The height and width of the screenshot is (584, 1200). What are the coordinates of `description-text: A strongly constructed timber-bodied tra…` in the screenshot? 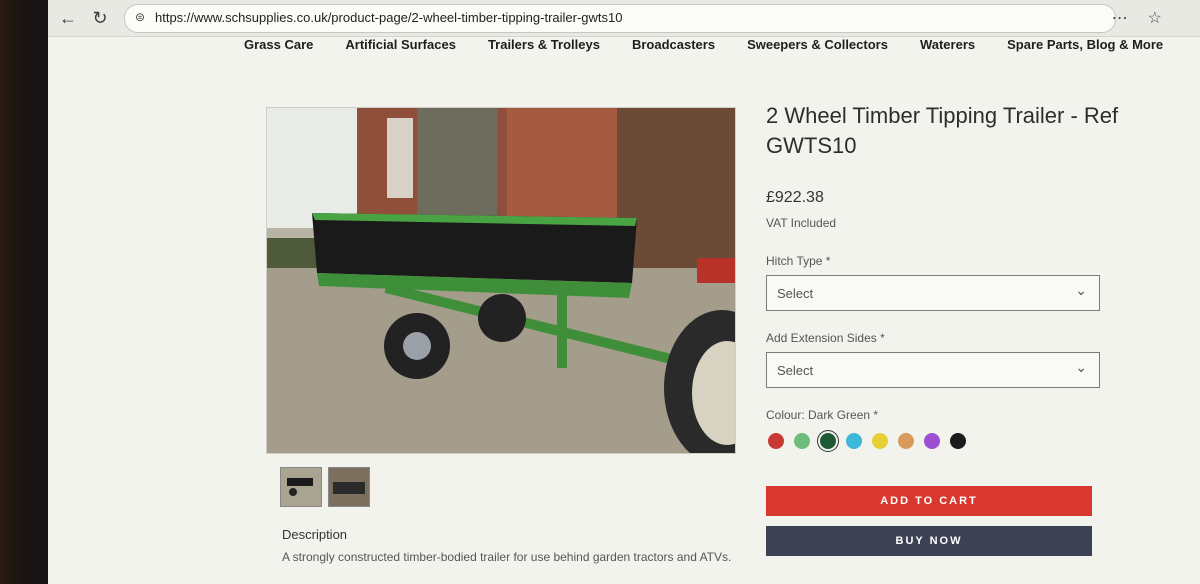 It's located at (507, 557).